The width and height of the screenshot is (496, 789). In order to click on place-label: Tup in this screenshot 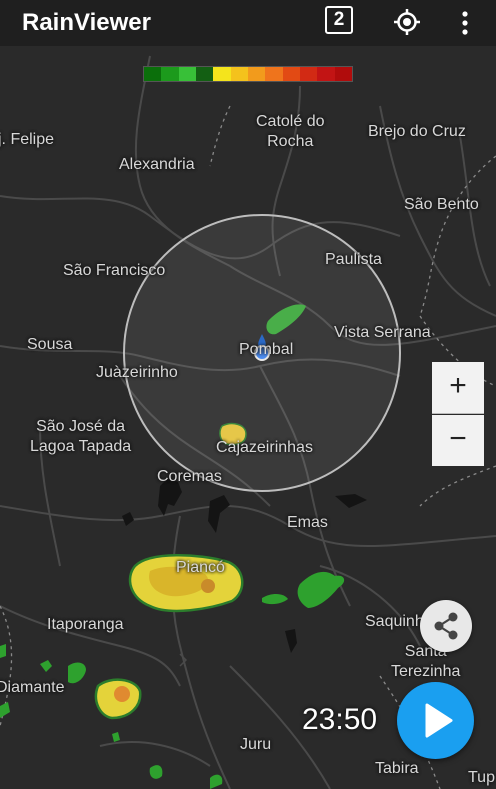, I will do `click(481, 777)`.